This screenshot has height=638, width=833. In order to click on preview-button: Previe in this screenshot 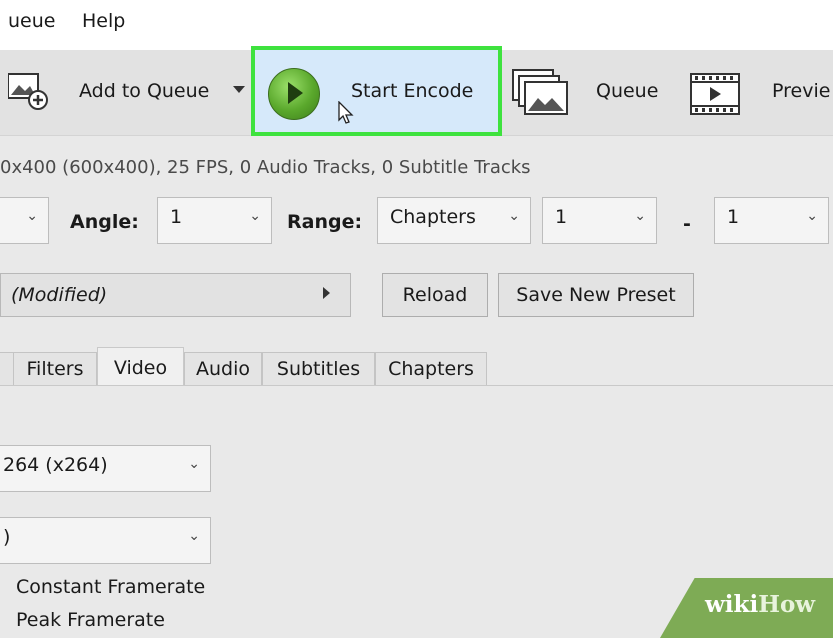, I will do `click(801, 91)`.